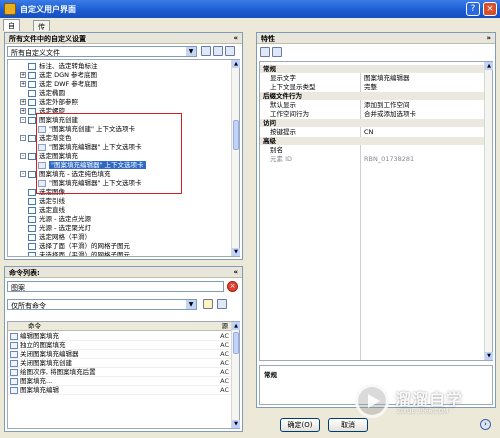  Describe the element at coordinates (372, 96) in the screenshot. I see `property-category: 后缀文件行为` at that location.